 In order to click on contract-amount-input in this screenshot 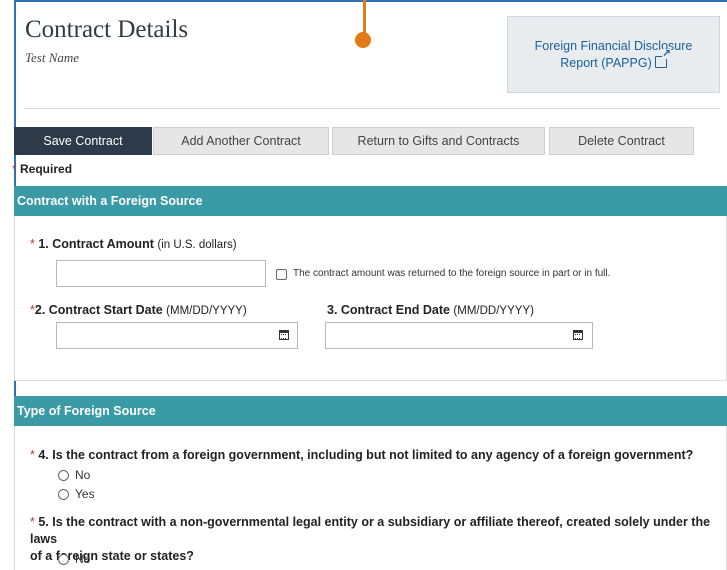, I will do `click(161, 273)`.